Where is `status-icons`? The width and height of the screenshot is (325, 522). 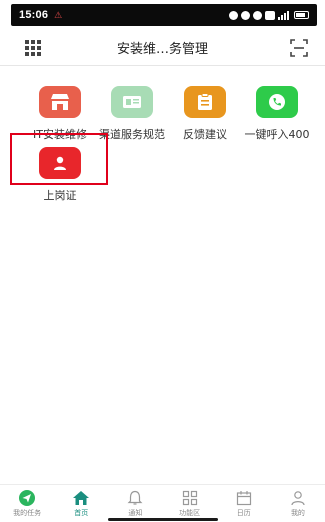 status-icons is located at coordinates (269, 15).